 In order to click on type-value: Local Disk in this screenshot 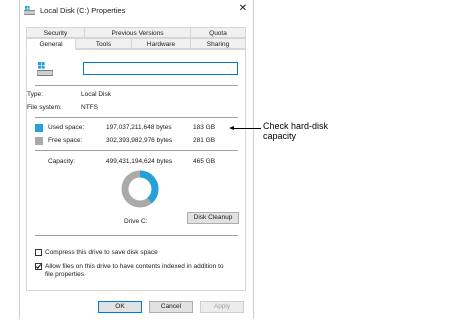, I will do `click(96, 94)`.